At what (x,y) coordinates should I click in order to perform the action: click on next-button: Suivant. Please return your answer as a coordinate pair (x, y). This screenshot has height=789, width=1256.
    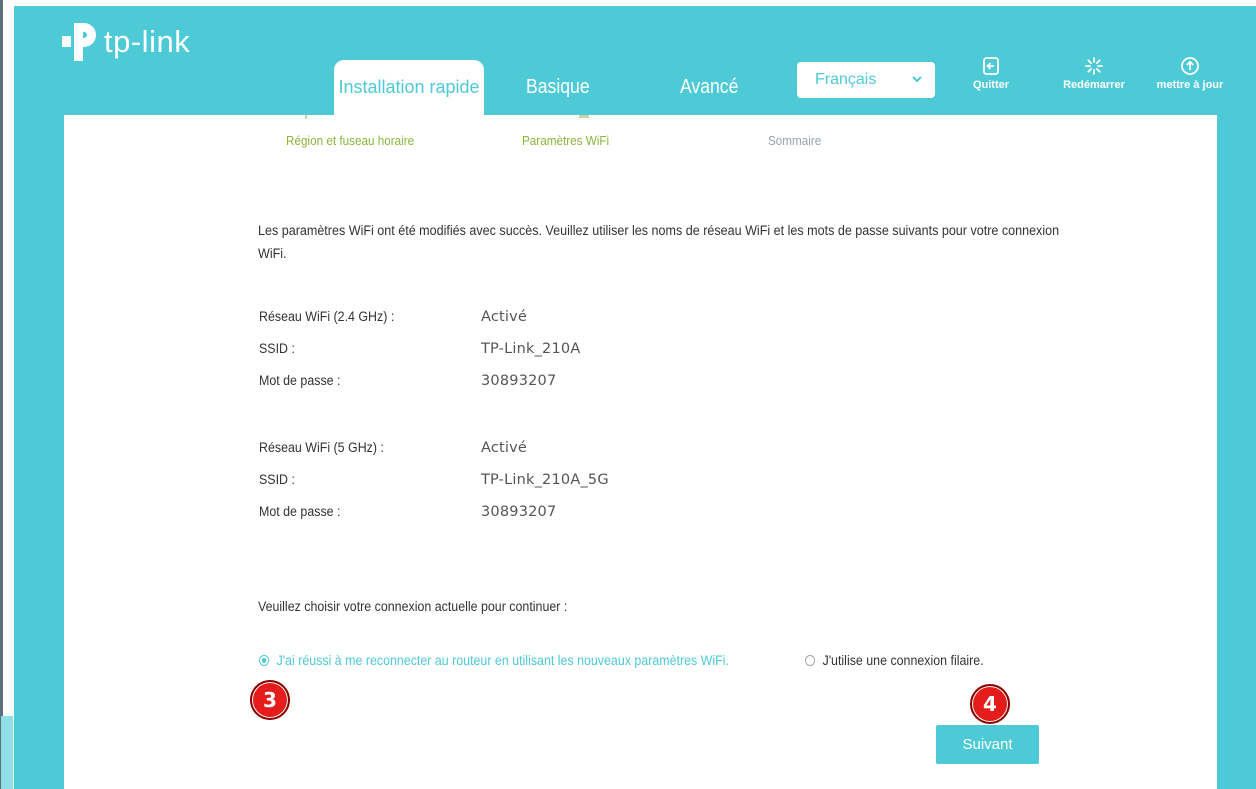
    Looking at the image, I should click on (987, 744).